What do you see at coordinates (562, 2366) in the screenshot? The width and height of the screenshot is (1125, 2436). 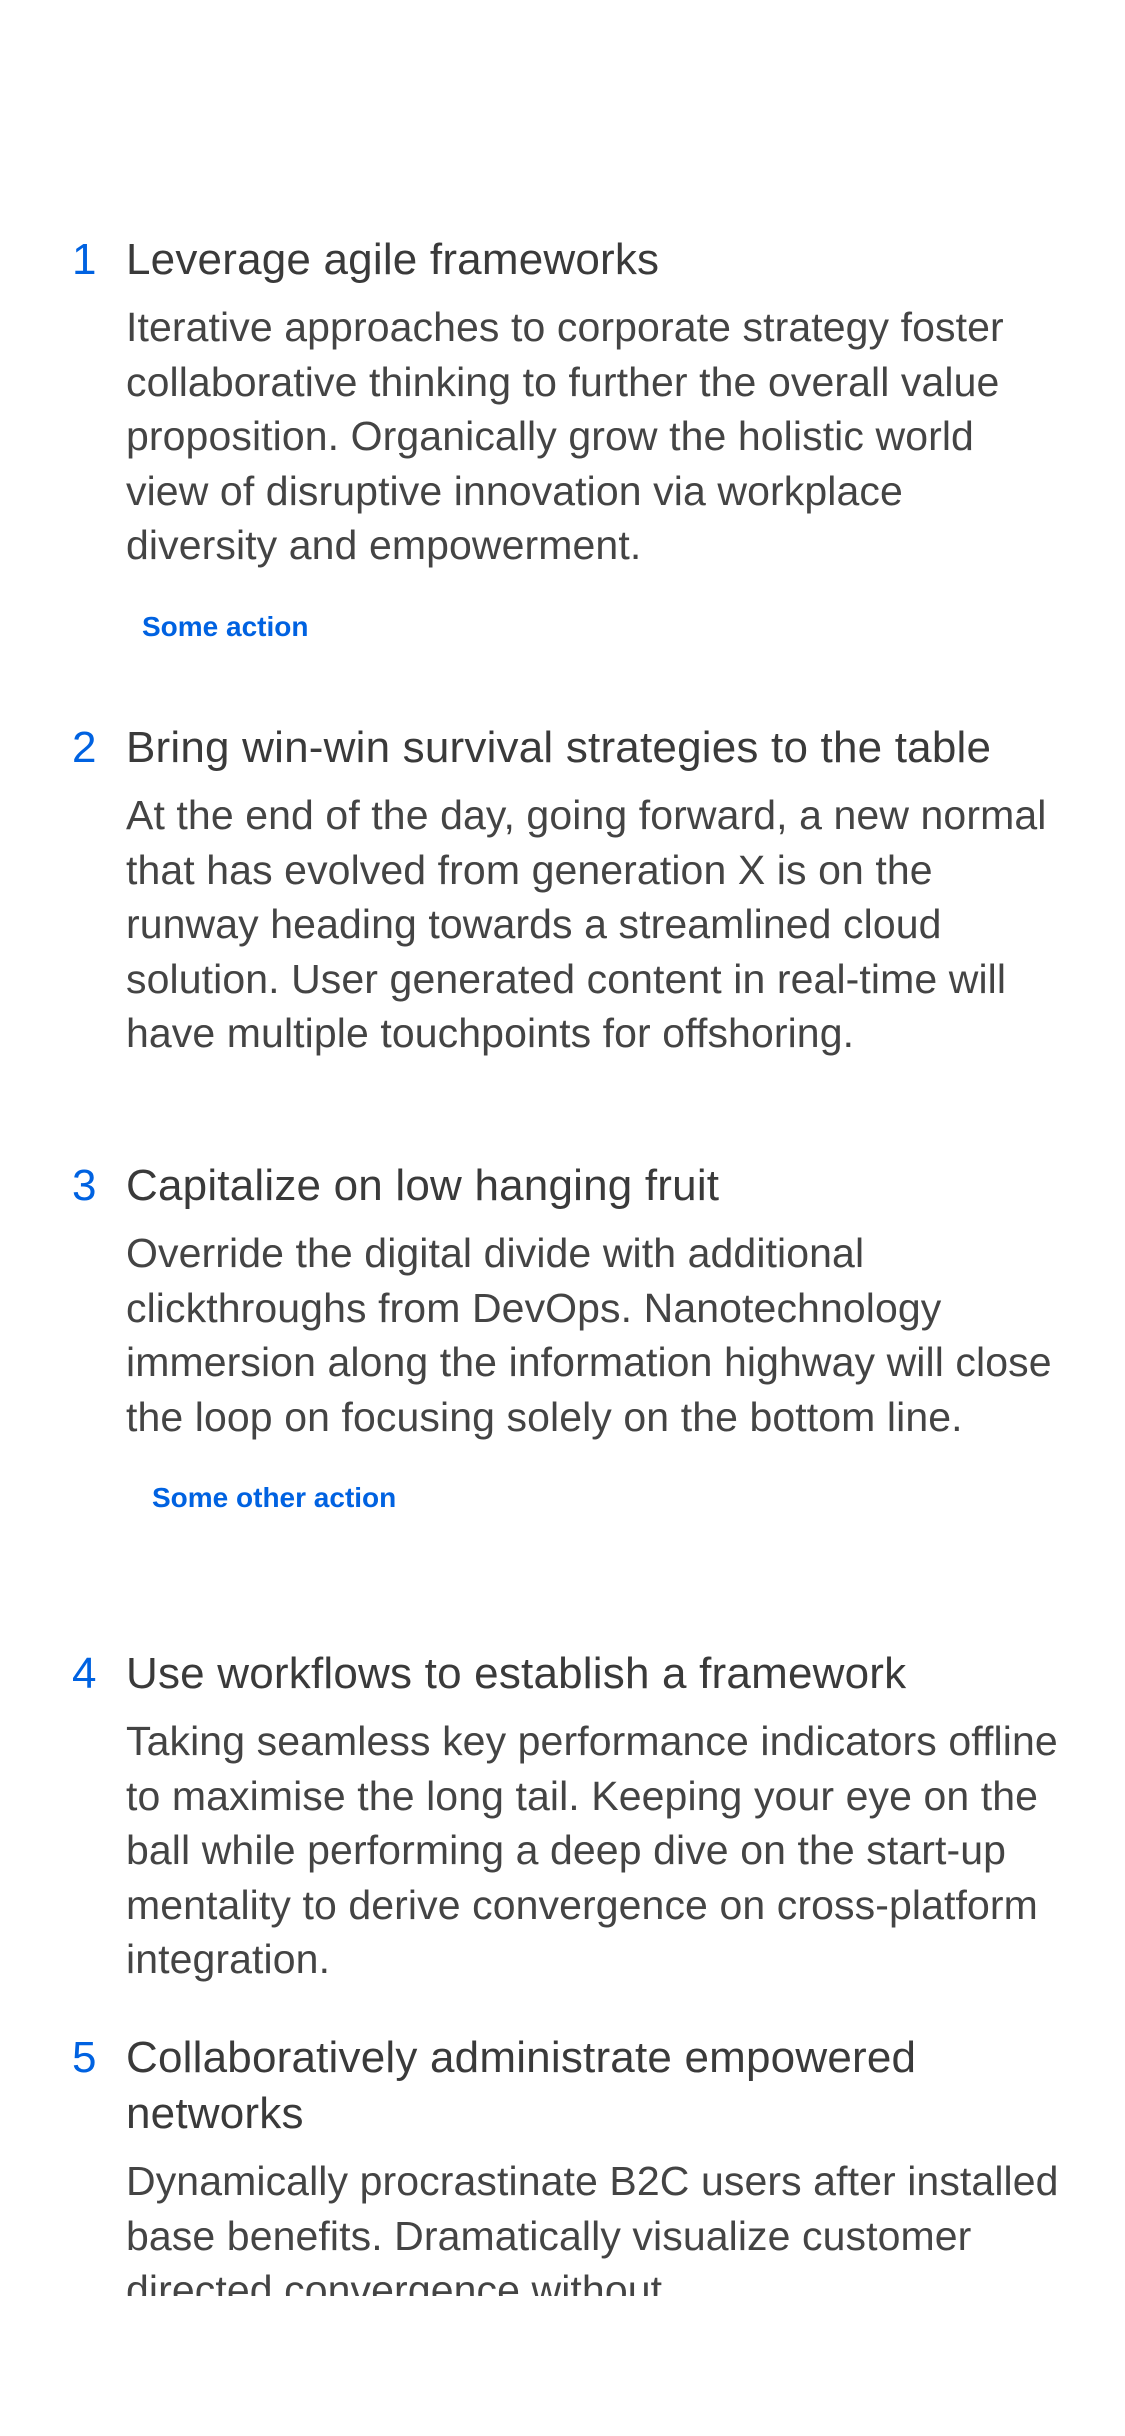 I see `bottom-clip` at bounding box center [562, 2366].